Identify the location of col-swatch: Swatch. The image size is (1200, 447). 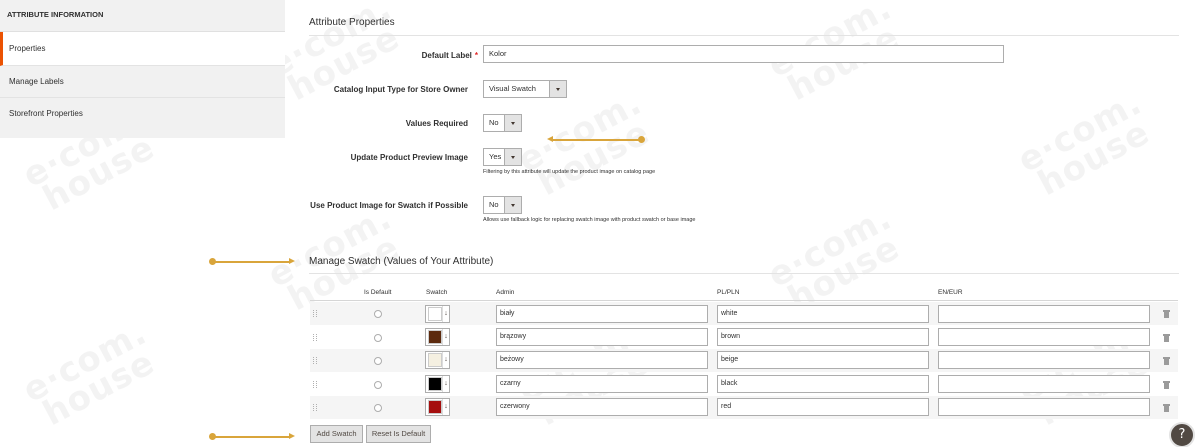
(437, 292).